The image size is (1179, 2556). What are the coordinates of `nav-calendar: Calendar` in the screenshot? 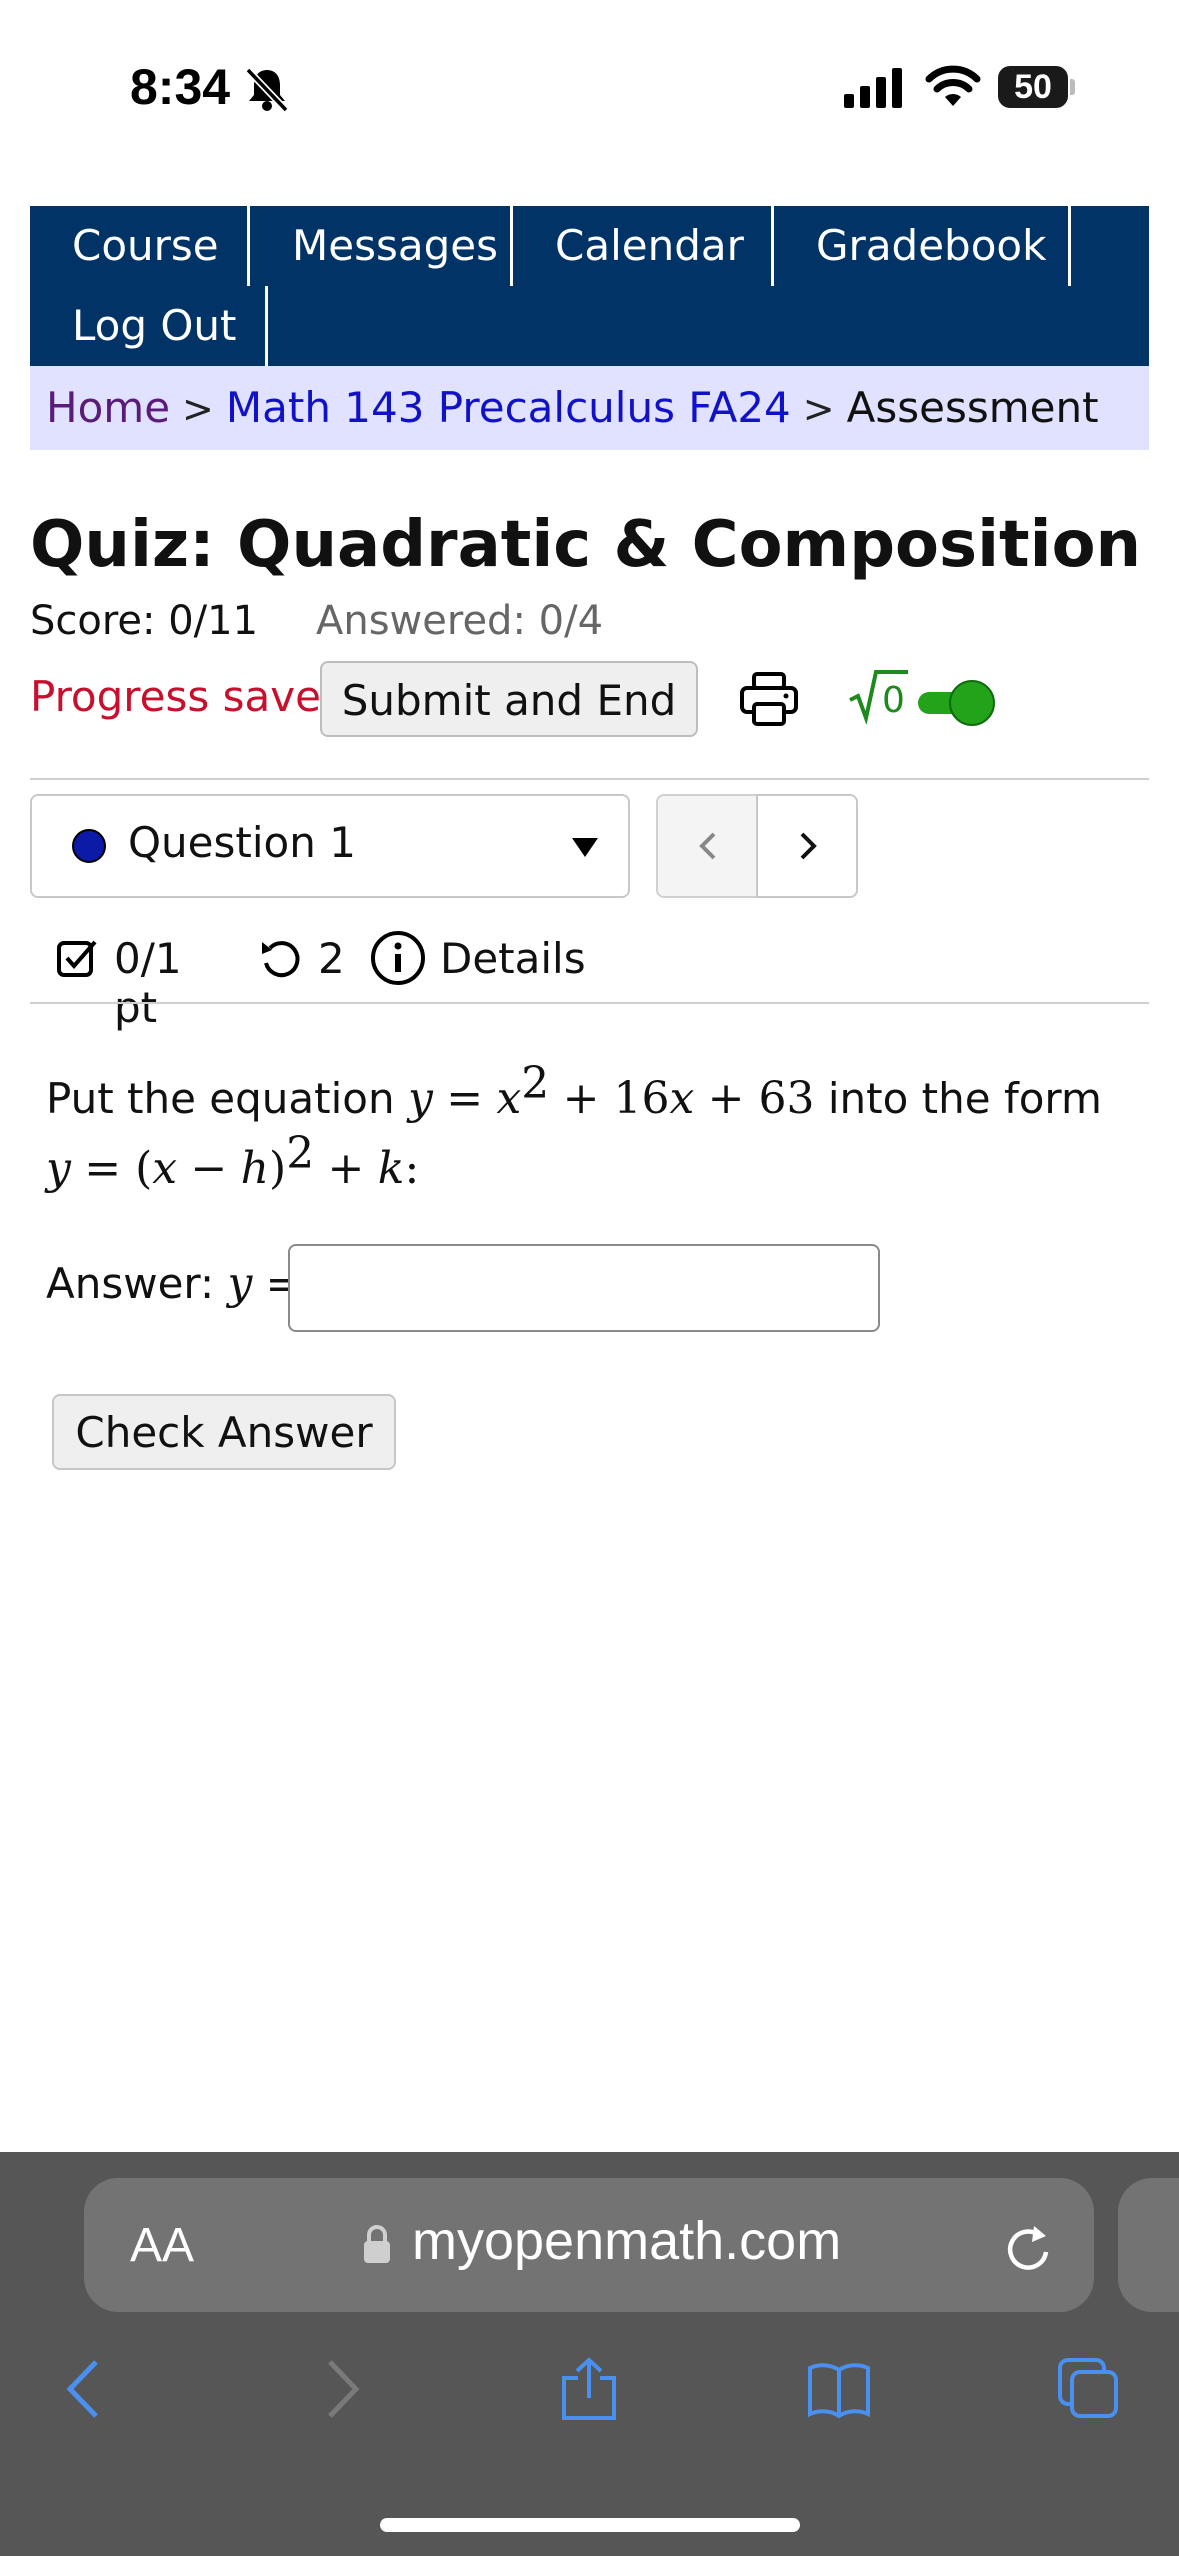 It's located at (643, 246).